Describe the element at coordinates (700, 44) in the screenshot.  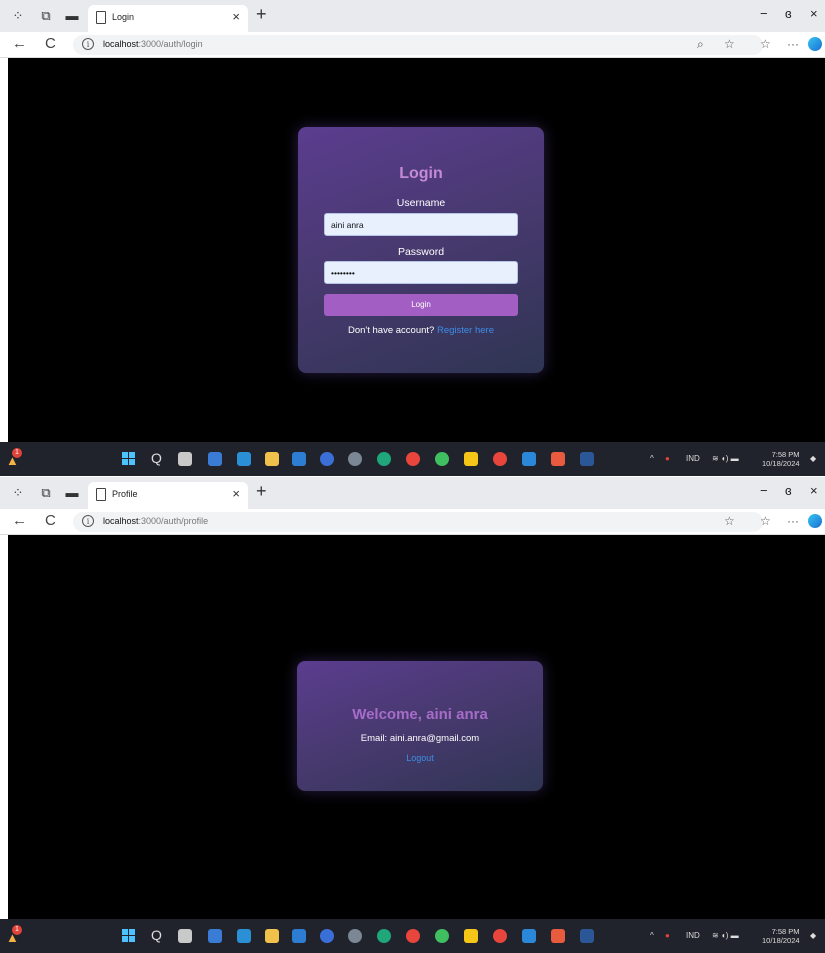
I see `search-page-icon: ⌕` at that location.